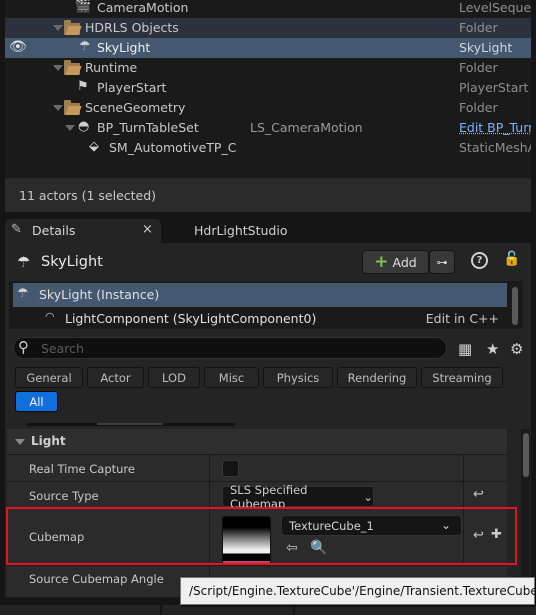 This screenshot has height=615, width=536. What do you see at coordinates (377, 377) in the screenshot?
I see `filter-rendering: Rendering` at bounding box center [377, 377].